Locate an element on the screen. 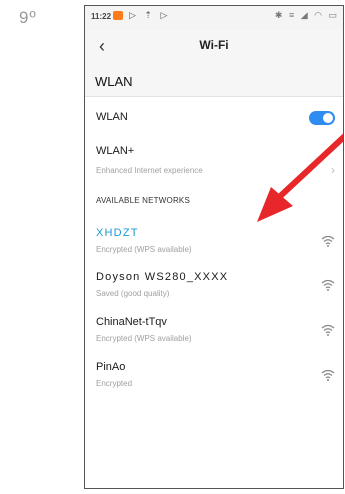 The image size is (345, 494). step-number: 9º is located at coordinates (28, 17).